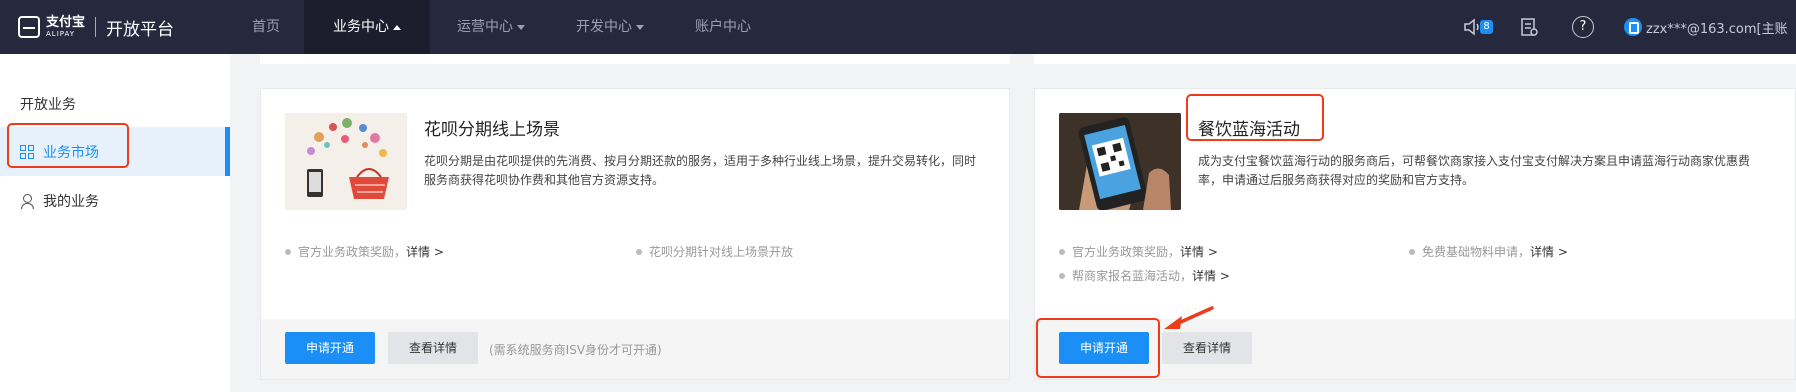 The image size is (1796, 392). What do you see at coordinates (1255, 117) in the screenshot?
I see `annotation-box-title` at bounding box center [1255, 117].